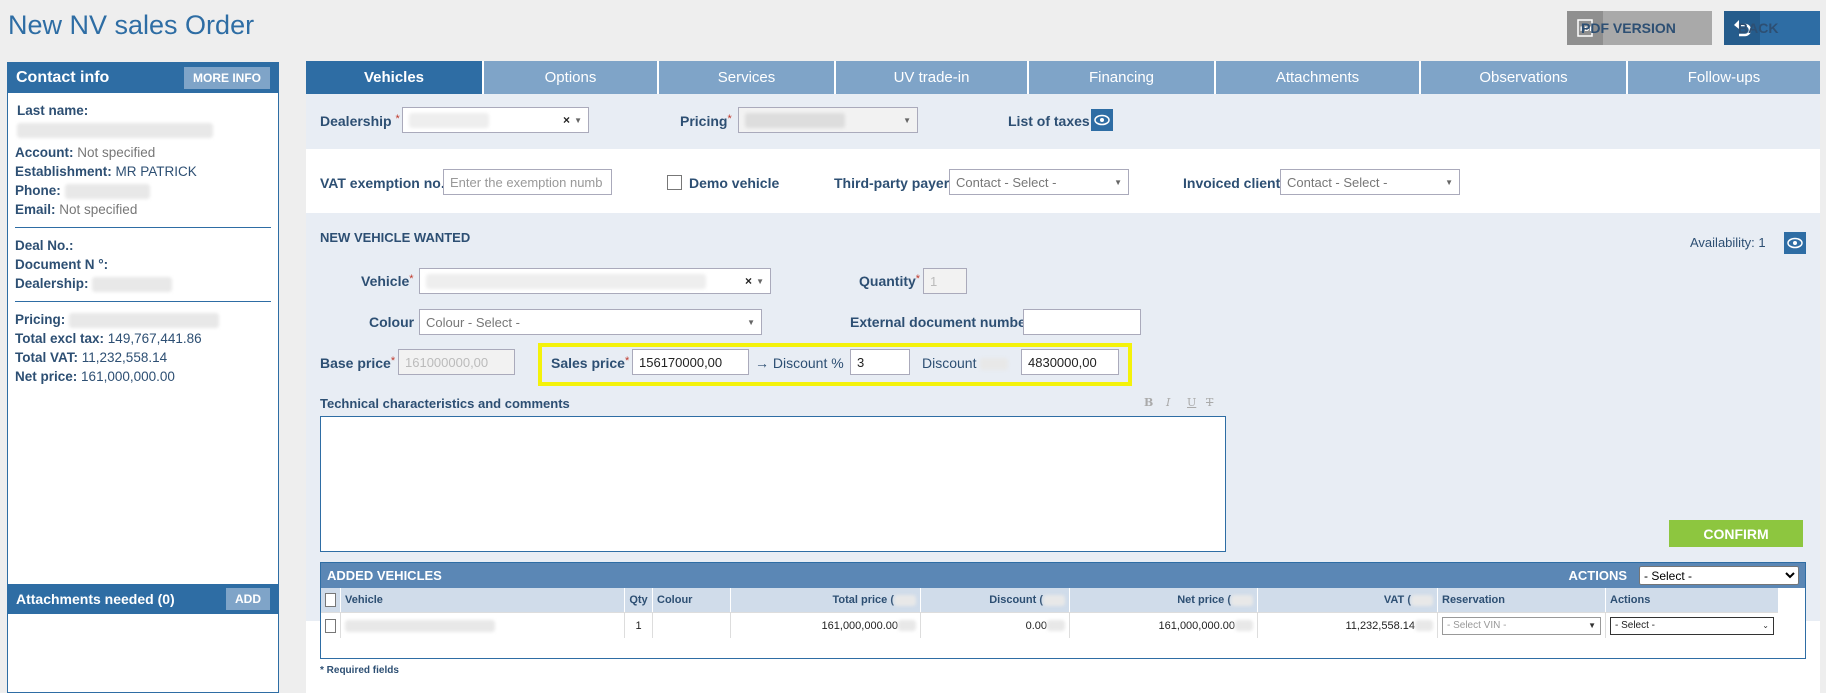 The height and width of the screenshot is (693, 1826). I want to click on pdf-version-label: PDF VERSION, so click(1628, 28).